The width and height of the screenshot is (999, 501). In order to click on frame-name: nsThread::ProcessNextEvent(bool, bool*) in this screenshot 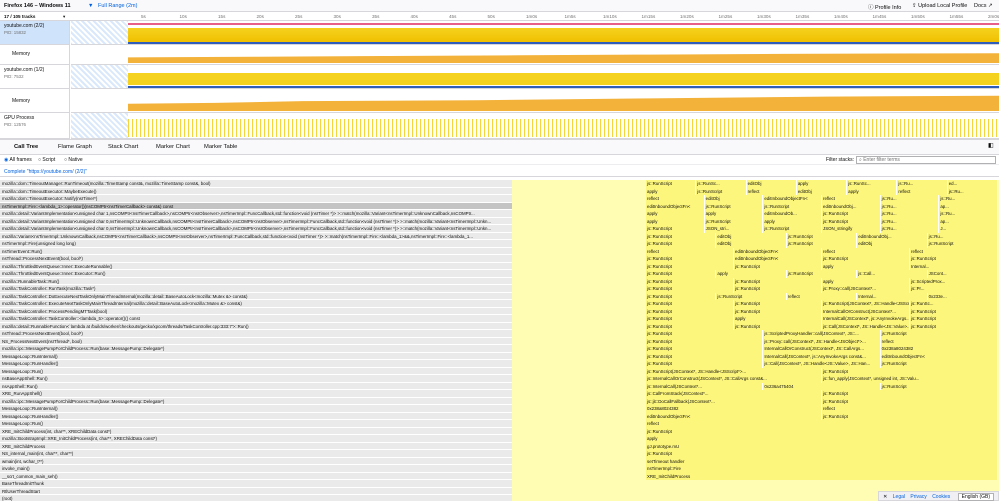, I will do `click(256, 259)`.